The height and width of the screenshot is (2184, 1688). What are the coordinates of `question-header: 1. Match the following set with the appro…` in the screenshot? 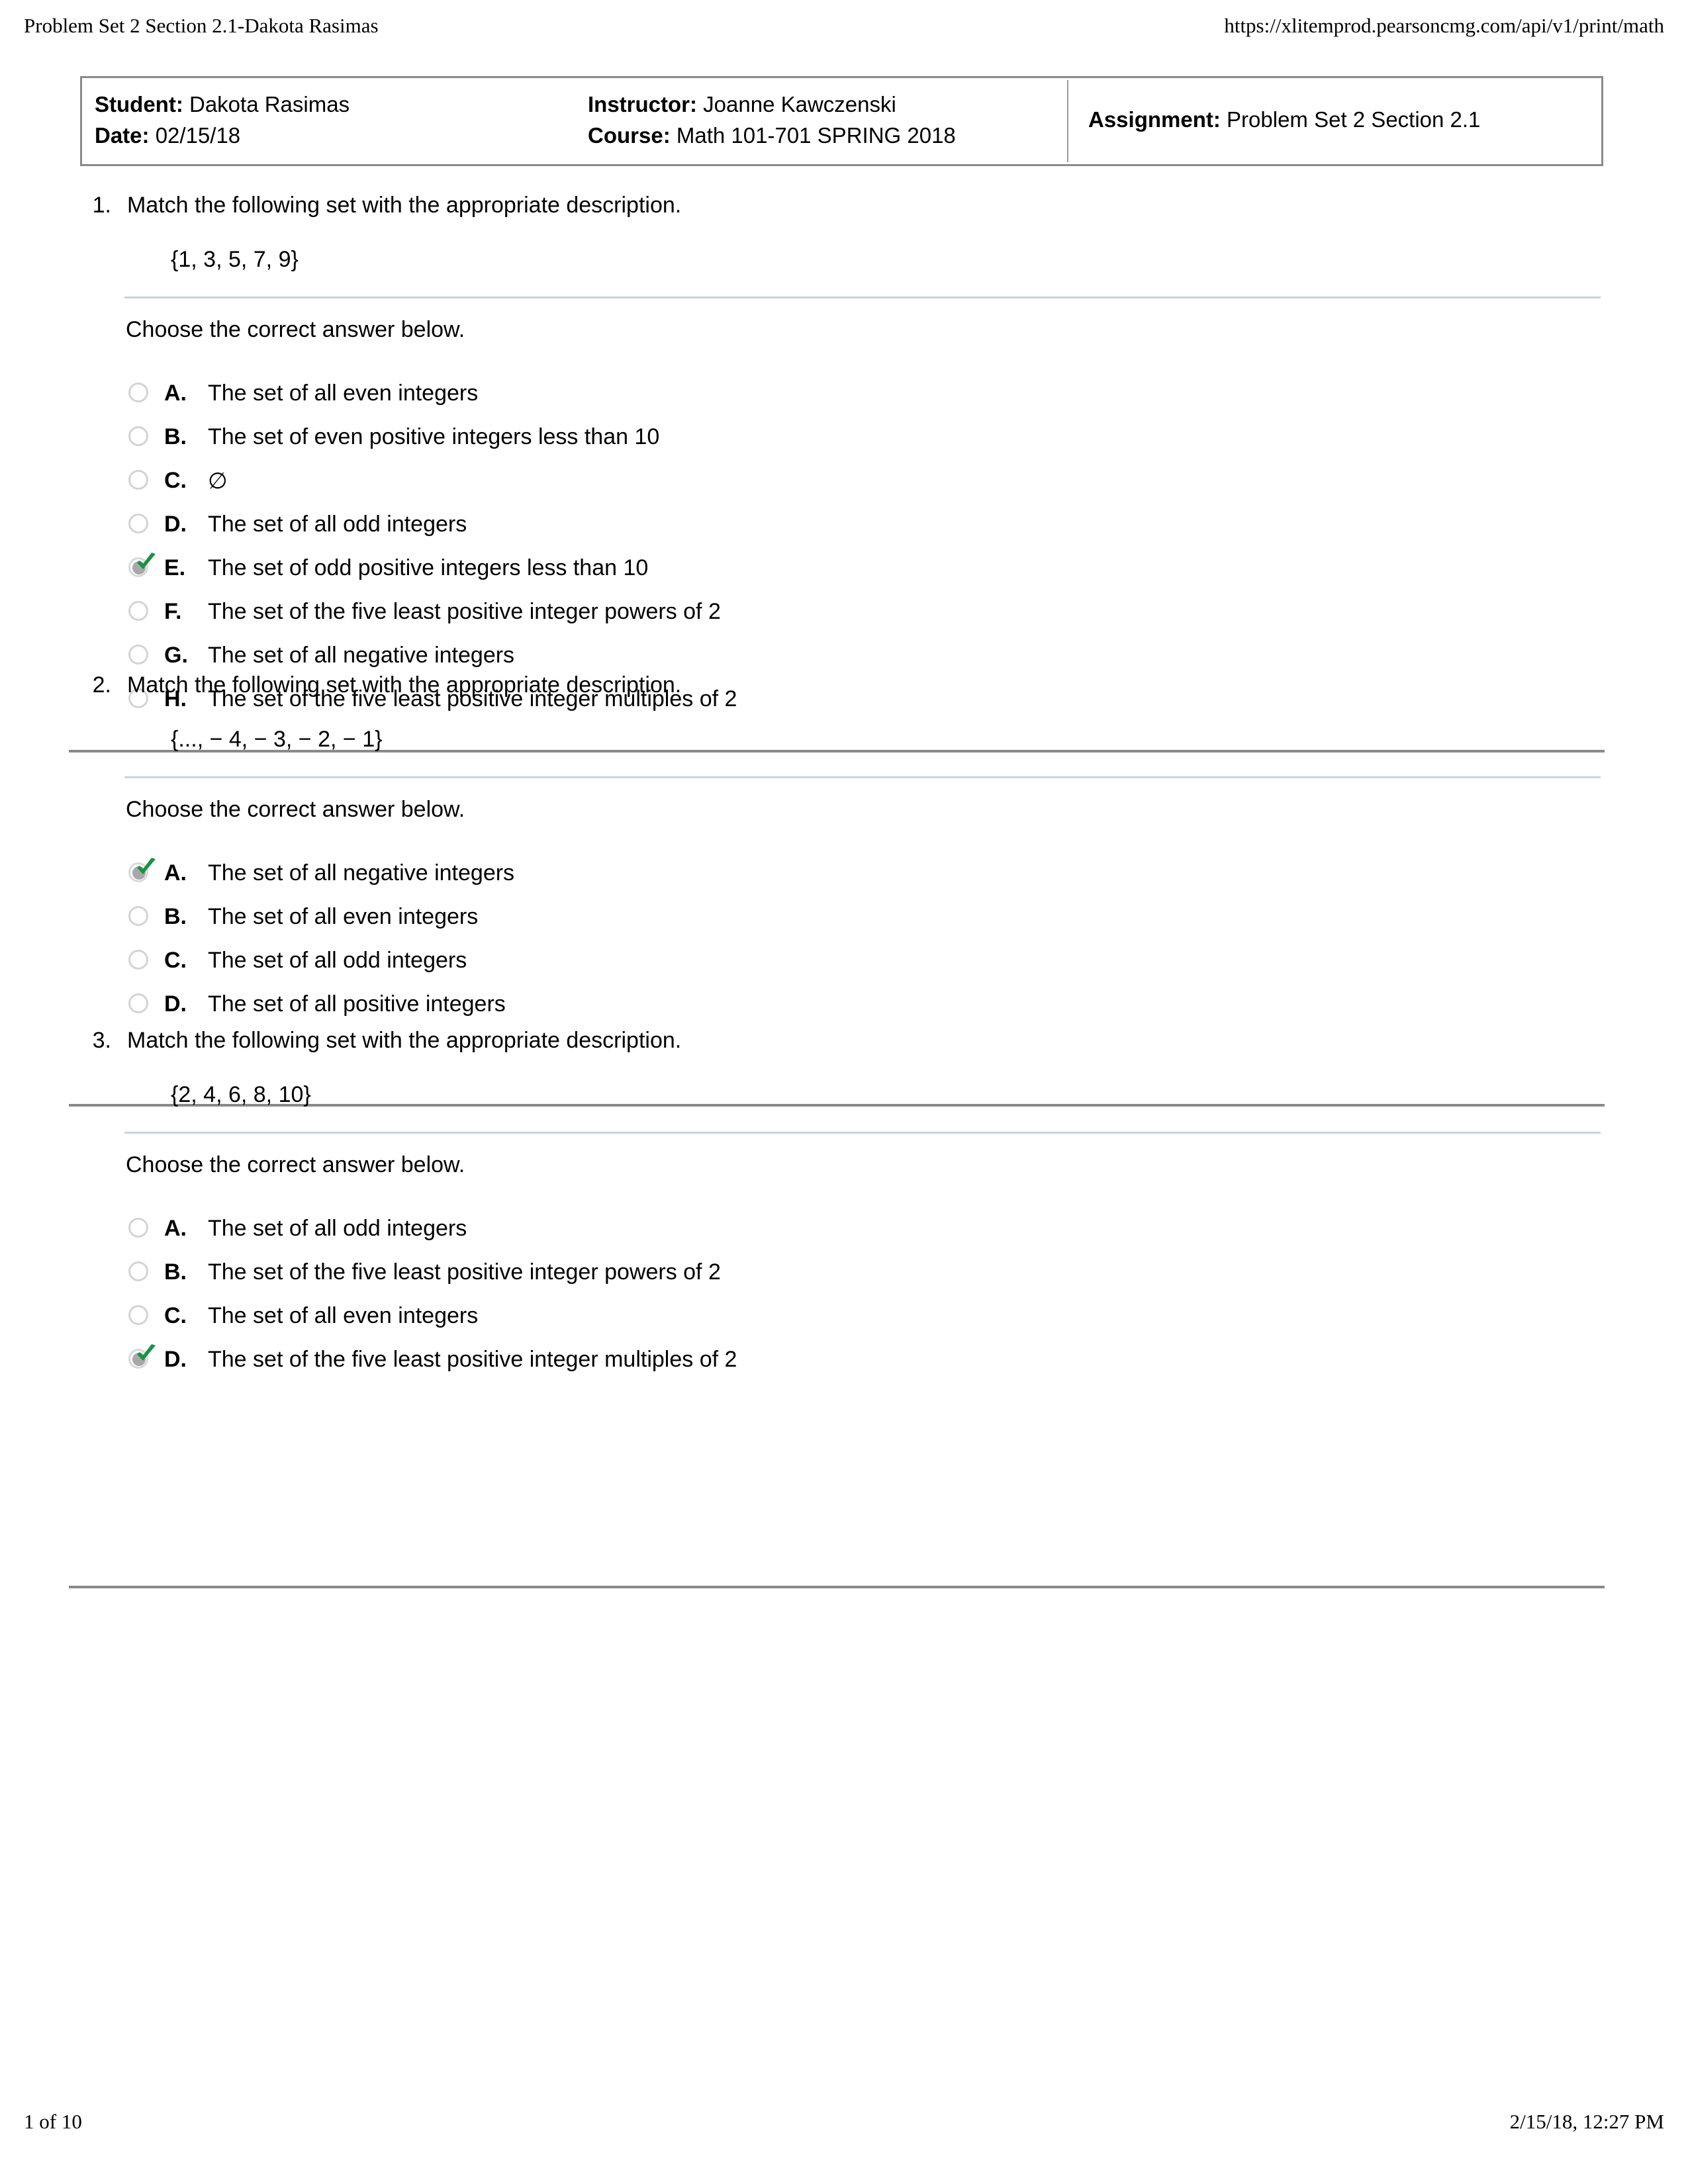 It's located at (844, 205).